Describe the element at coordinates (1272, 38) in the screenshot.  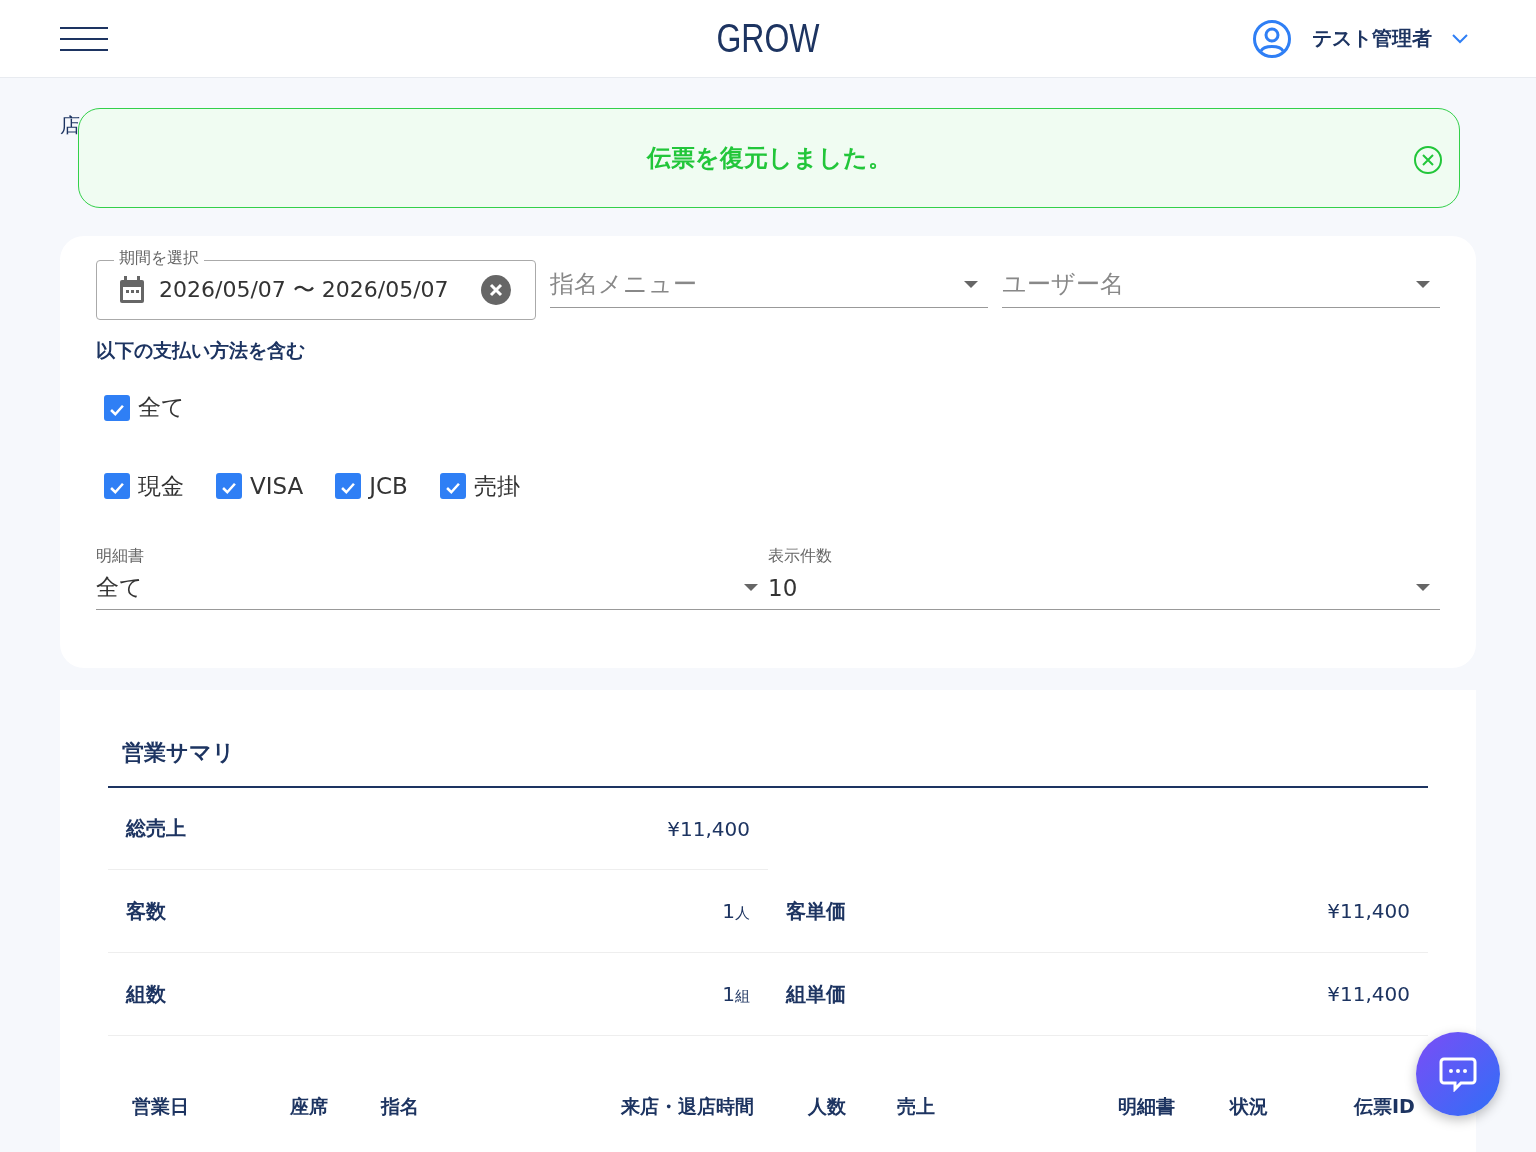
I see `user-avatar-icon` at that location.